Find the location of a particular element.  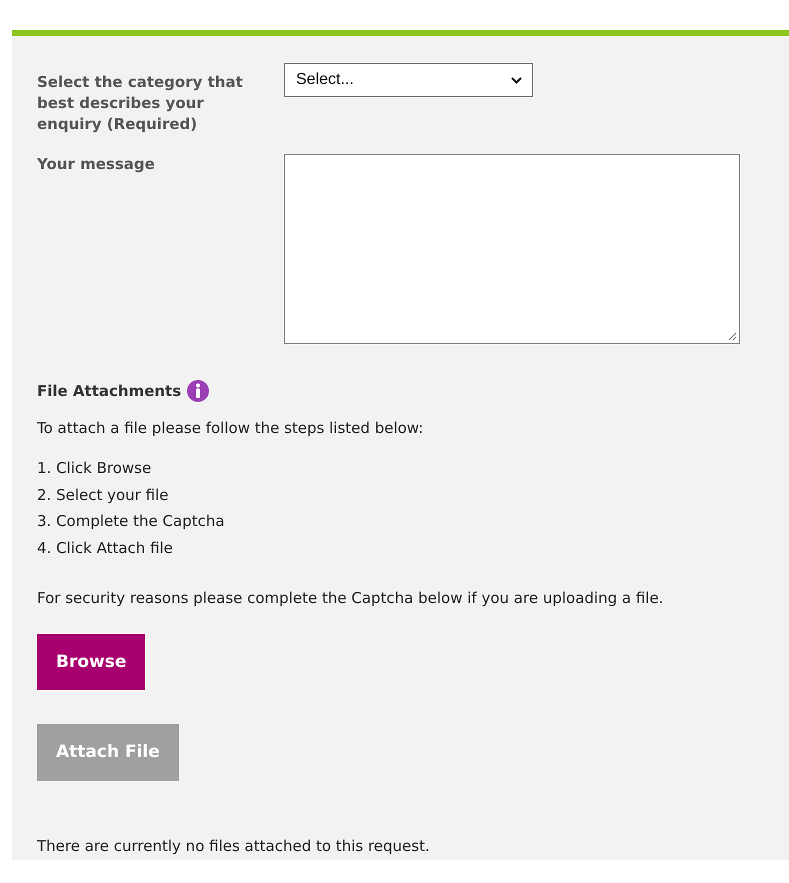

resize-handle-icon is located at coordinates (732, 336).